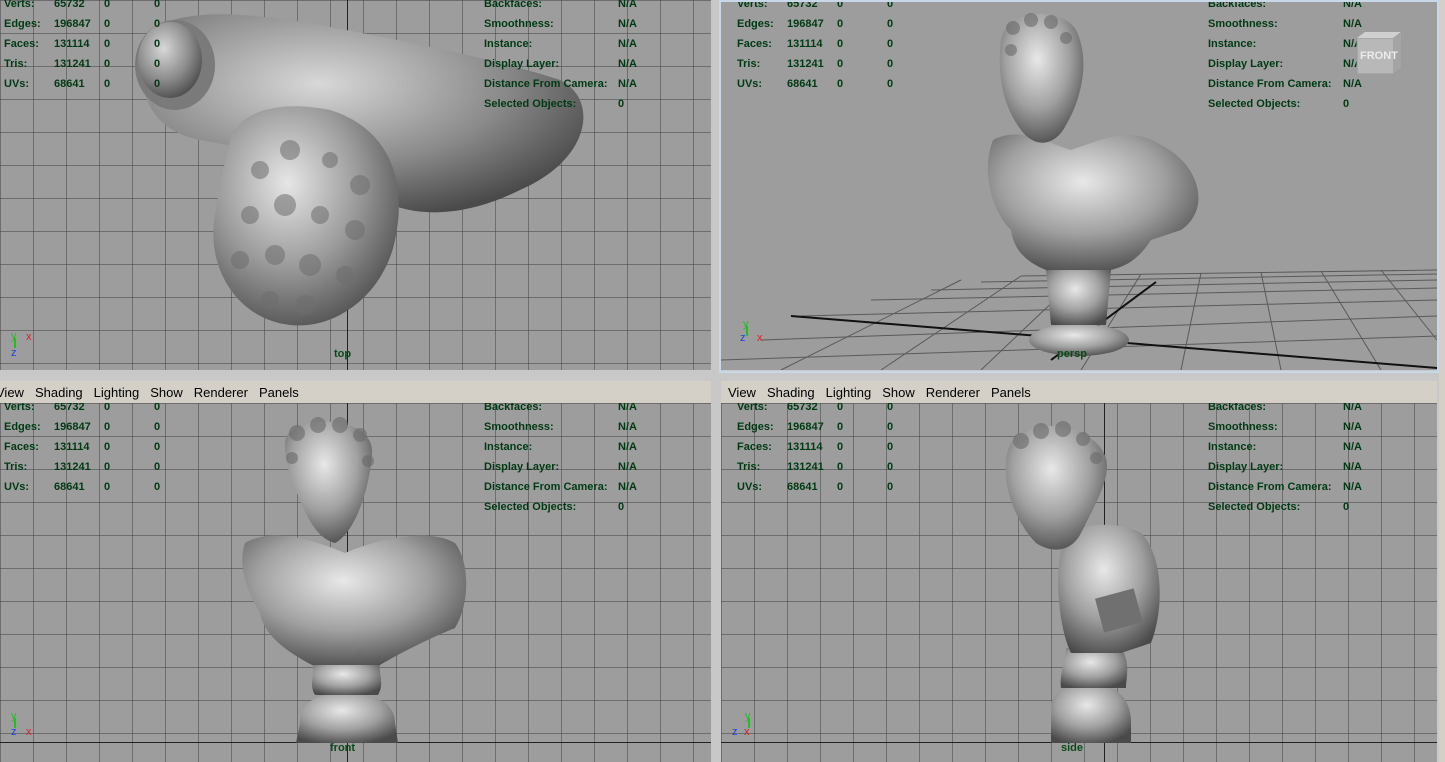 The image size is (1445, 762). I want to click on camera-label-side: side, so click(1072, 748).